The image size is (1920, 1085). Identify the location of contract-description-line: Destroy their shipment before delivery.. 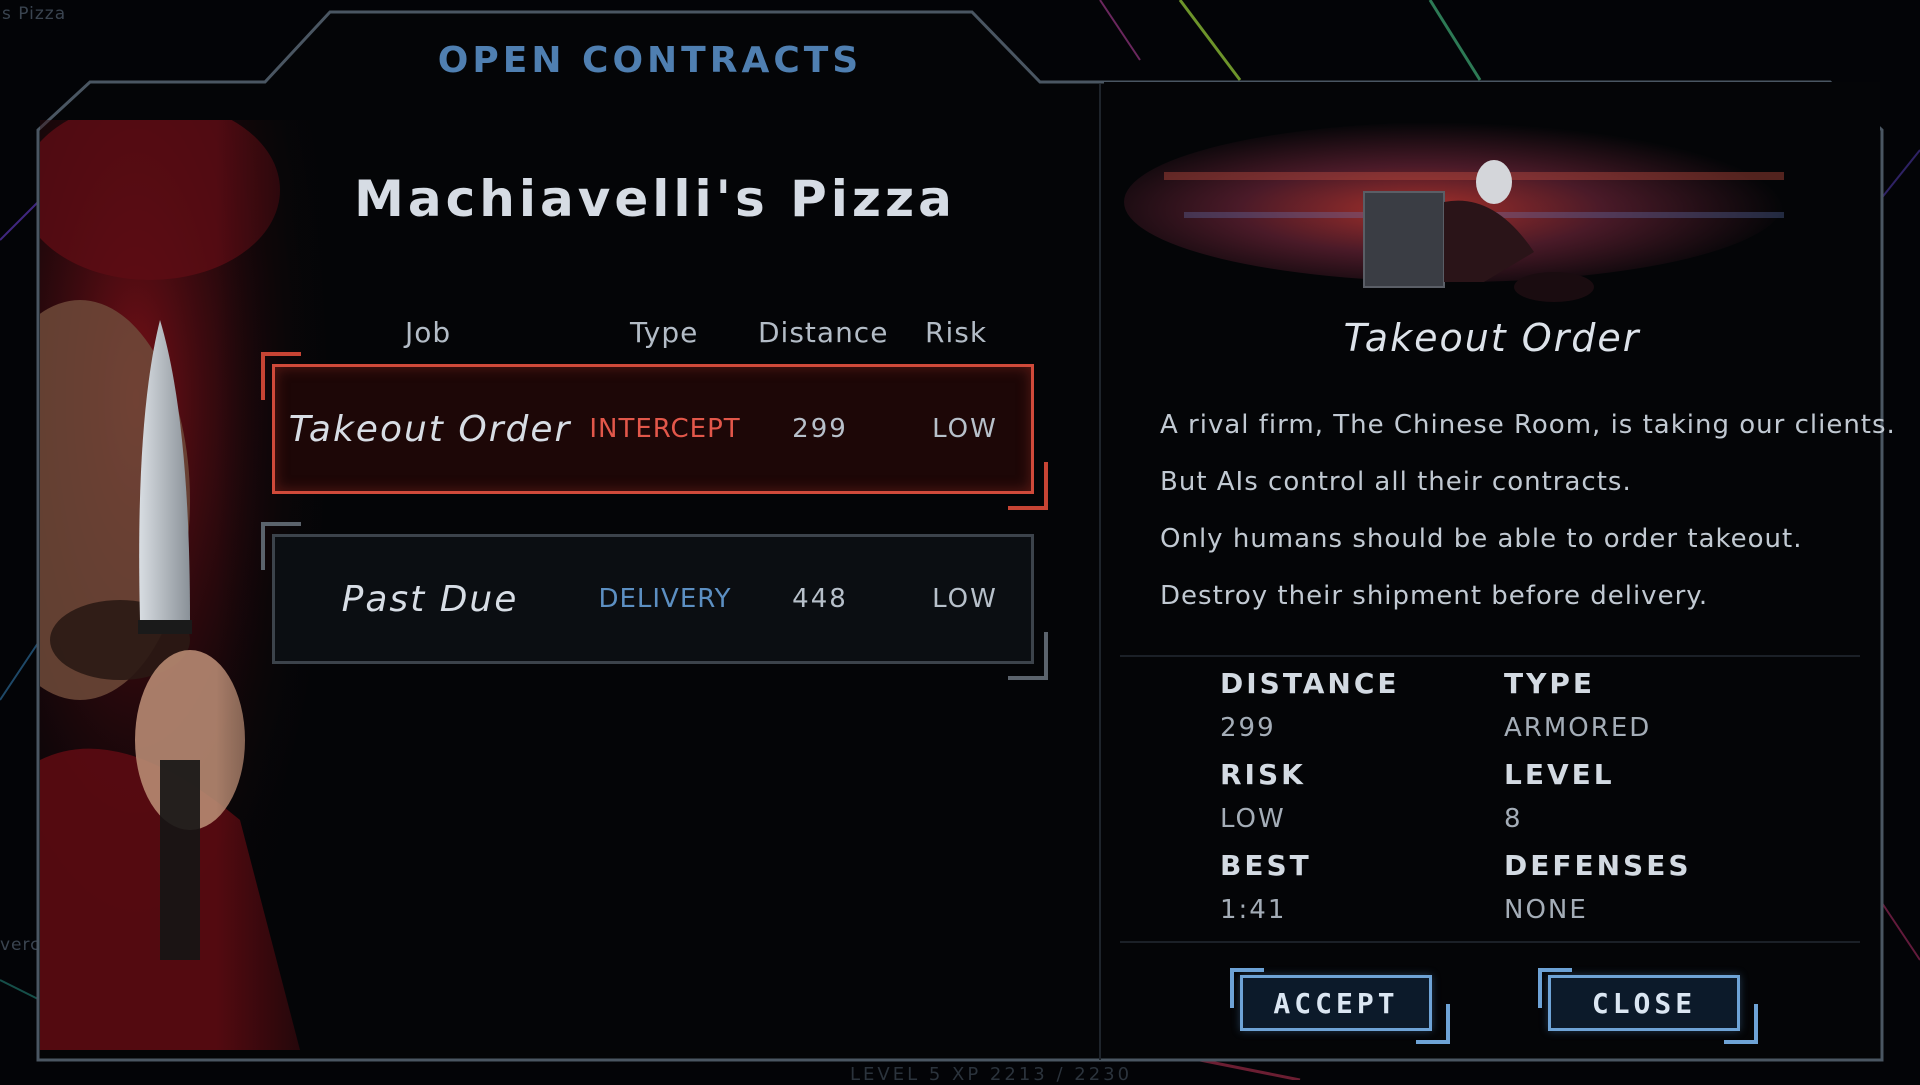
(1434, 596).